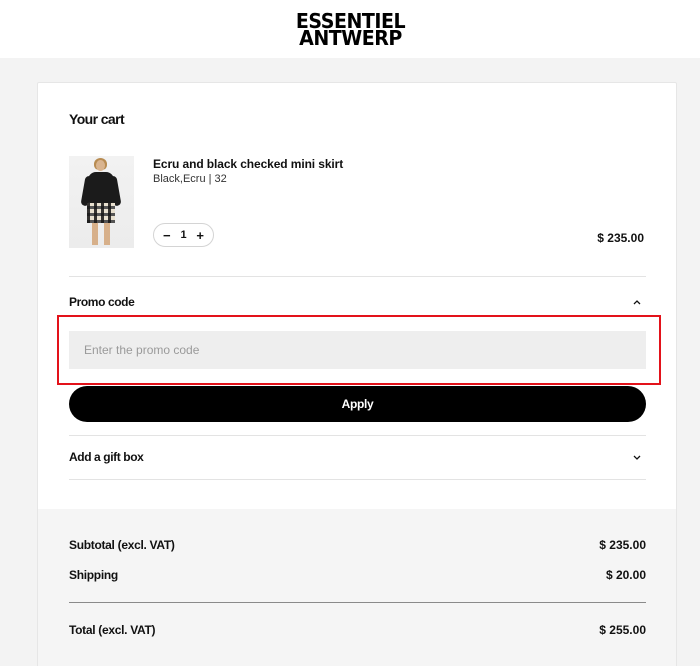 This screenshot has width=700, height=666. I want to click on gift-box-toggle: Add a gift box, so click(106, 457).